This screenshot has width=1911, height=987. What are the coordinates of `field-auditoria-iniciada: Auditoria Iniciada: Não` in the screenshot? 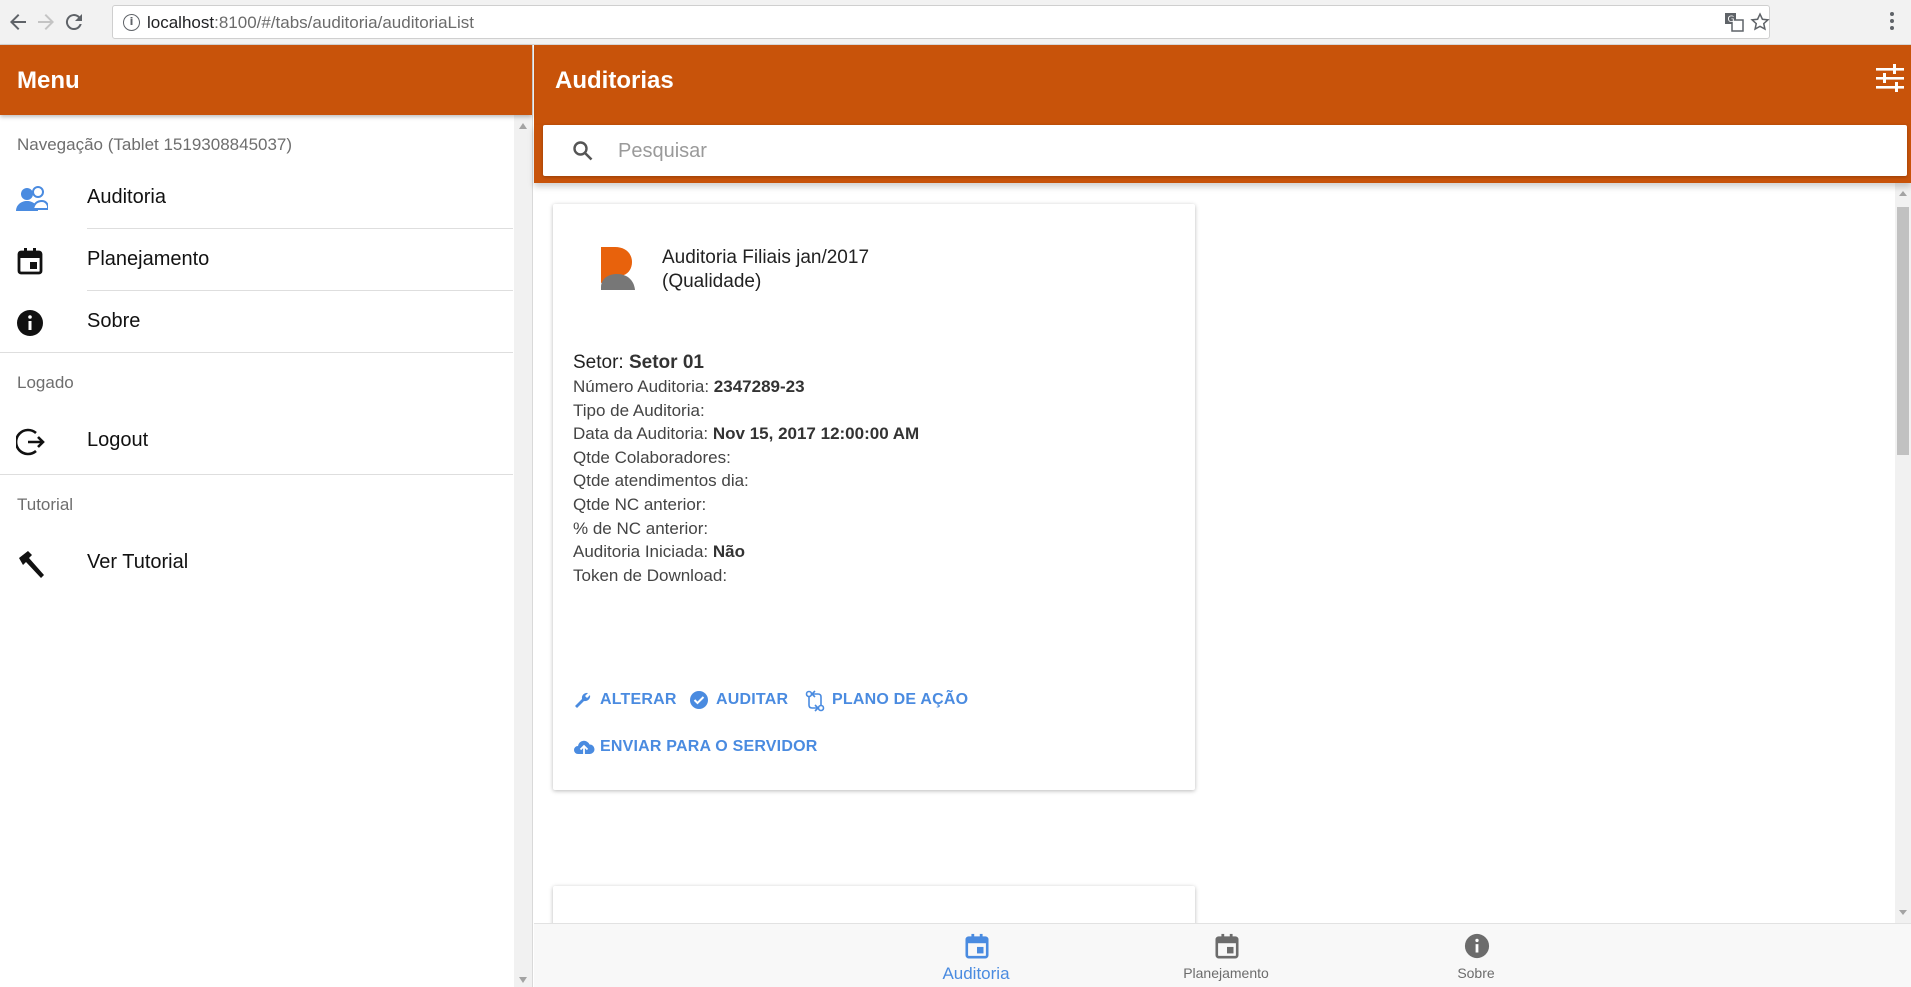 It's located at (659, 552).